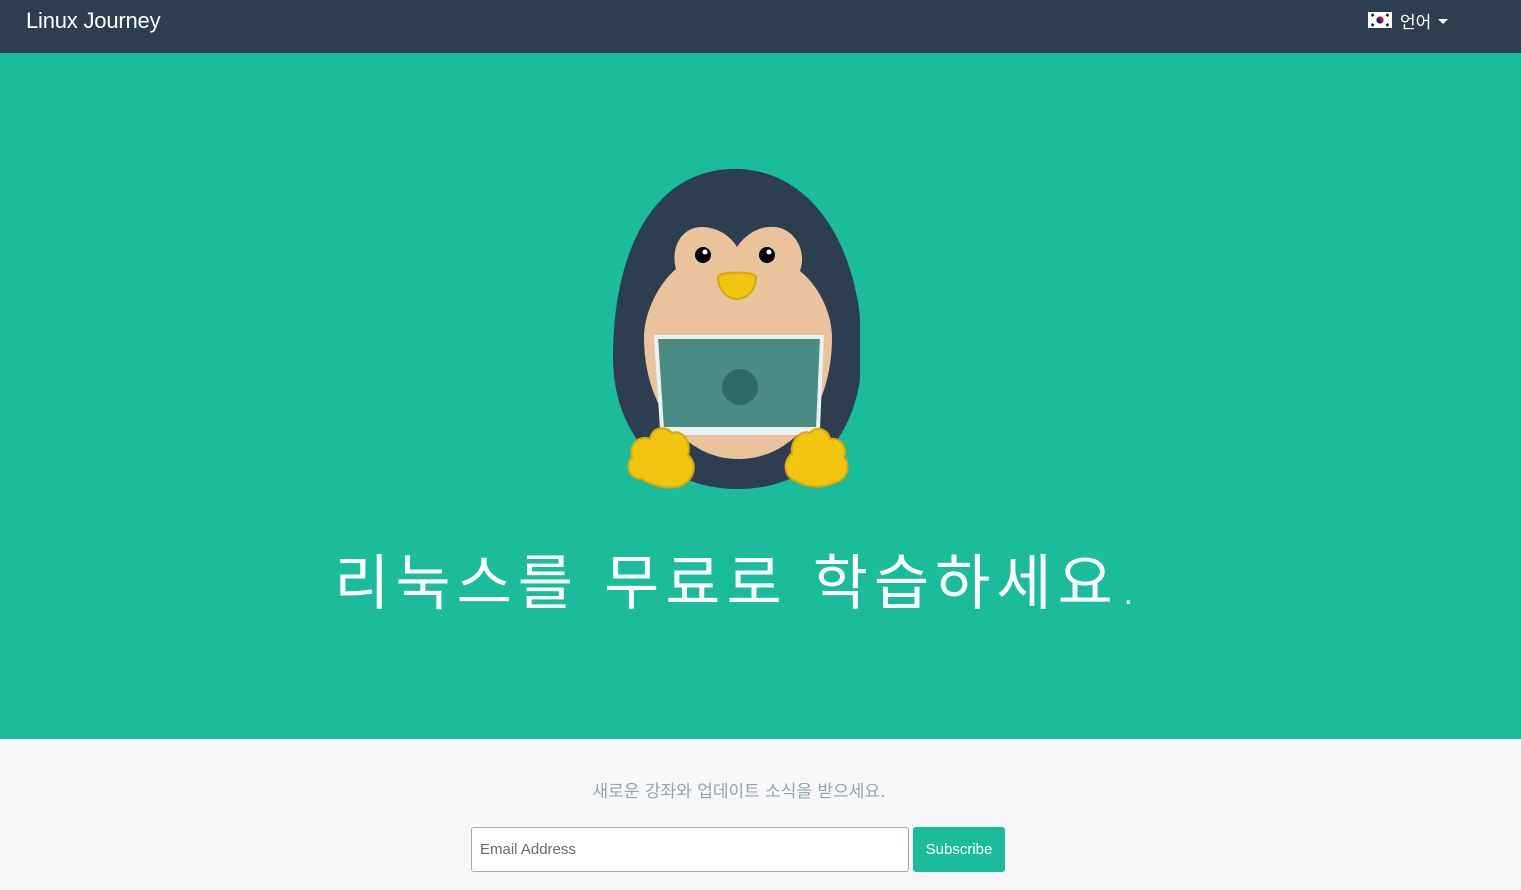 The height and width of the screenshot is (890, 1521). I want to click on subscribe-button: Subscribe, so click(959, 849).